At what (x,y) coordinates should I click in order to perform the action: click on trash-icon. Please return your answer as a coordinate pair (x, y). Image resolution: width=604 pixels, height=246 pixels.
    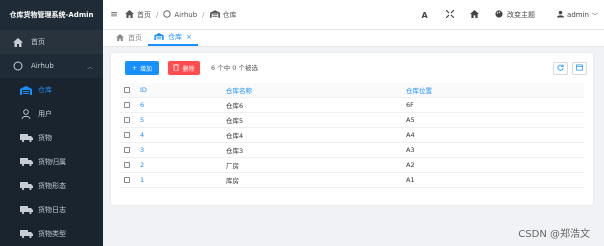
    Looking at the image, I should click on (176, 68).